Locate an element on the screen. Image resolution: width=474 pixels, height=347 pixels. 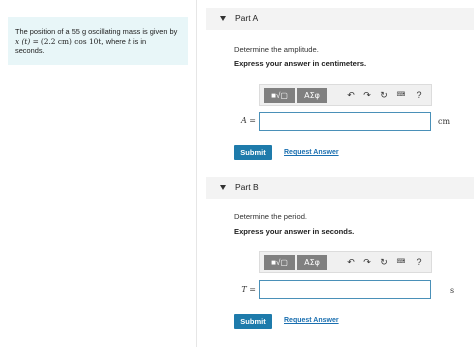
part-a-variable-label: A = is located at coordinates (246, 120).